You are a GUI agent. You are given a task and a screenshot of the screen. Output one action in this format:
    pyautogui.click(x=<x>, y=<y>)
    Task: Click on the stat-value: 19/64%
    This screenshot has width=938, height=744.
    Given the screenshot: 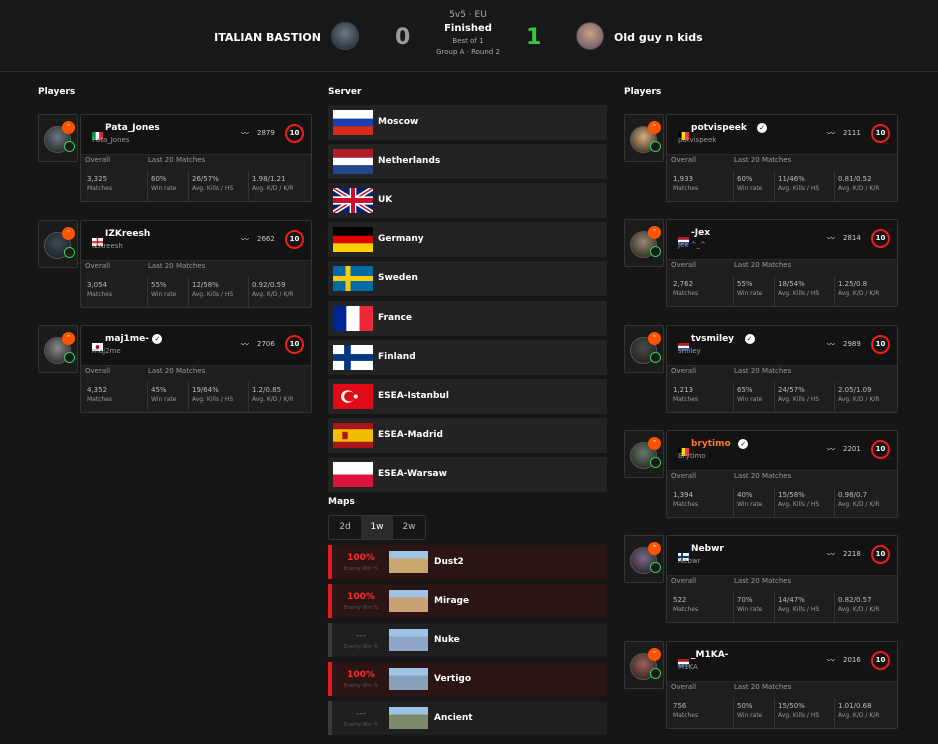 What is the action you would take?
    pyautogui.click(x=205, y=390)
    